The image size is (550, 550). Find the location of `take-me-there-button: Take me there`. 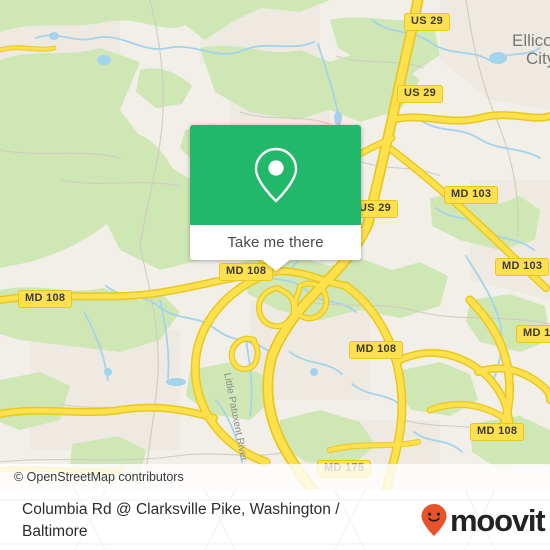

take-me-there-button: Take me there is located at coordinates (275, 242).